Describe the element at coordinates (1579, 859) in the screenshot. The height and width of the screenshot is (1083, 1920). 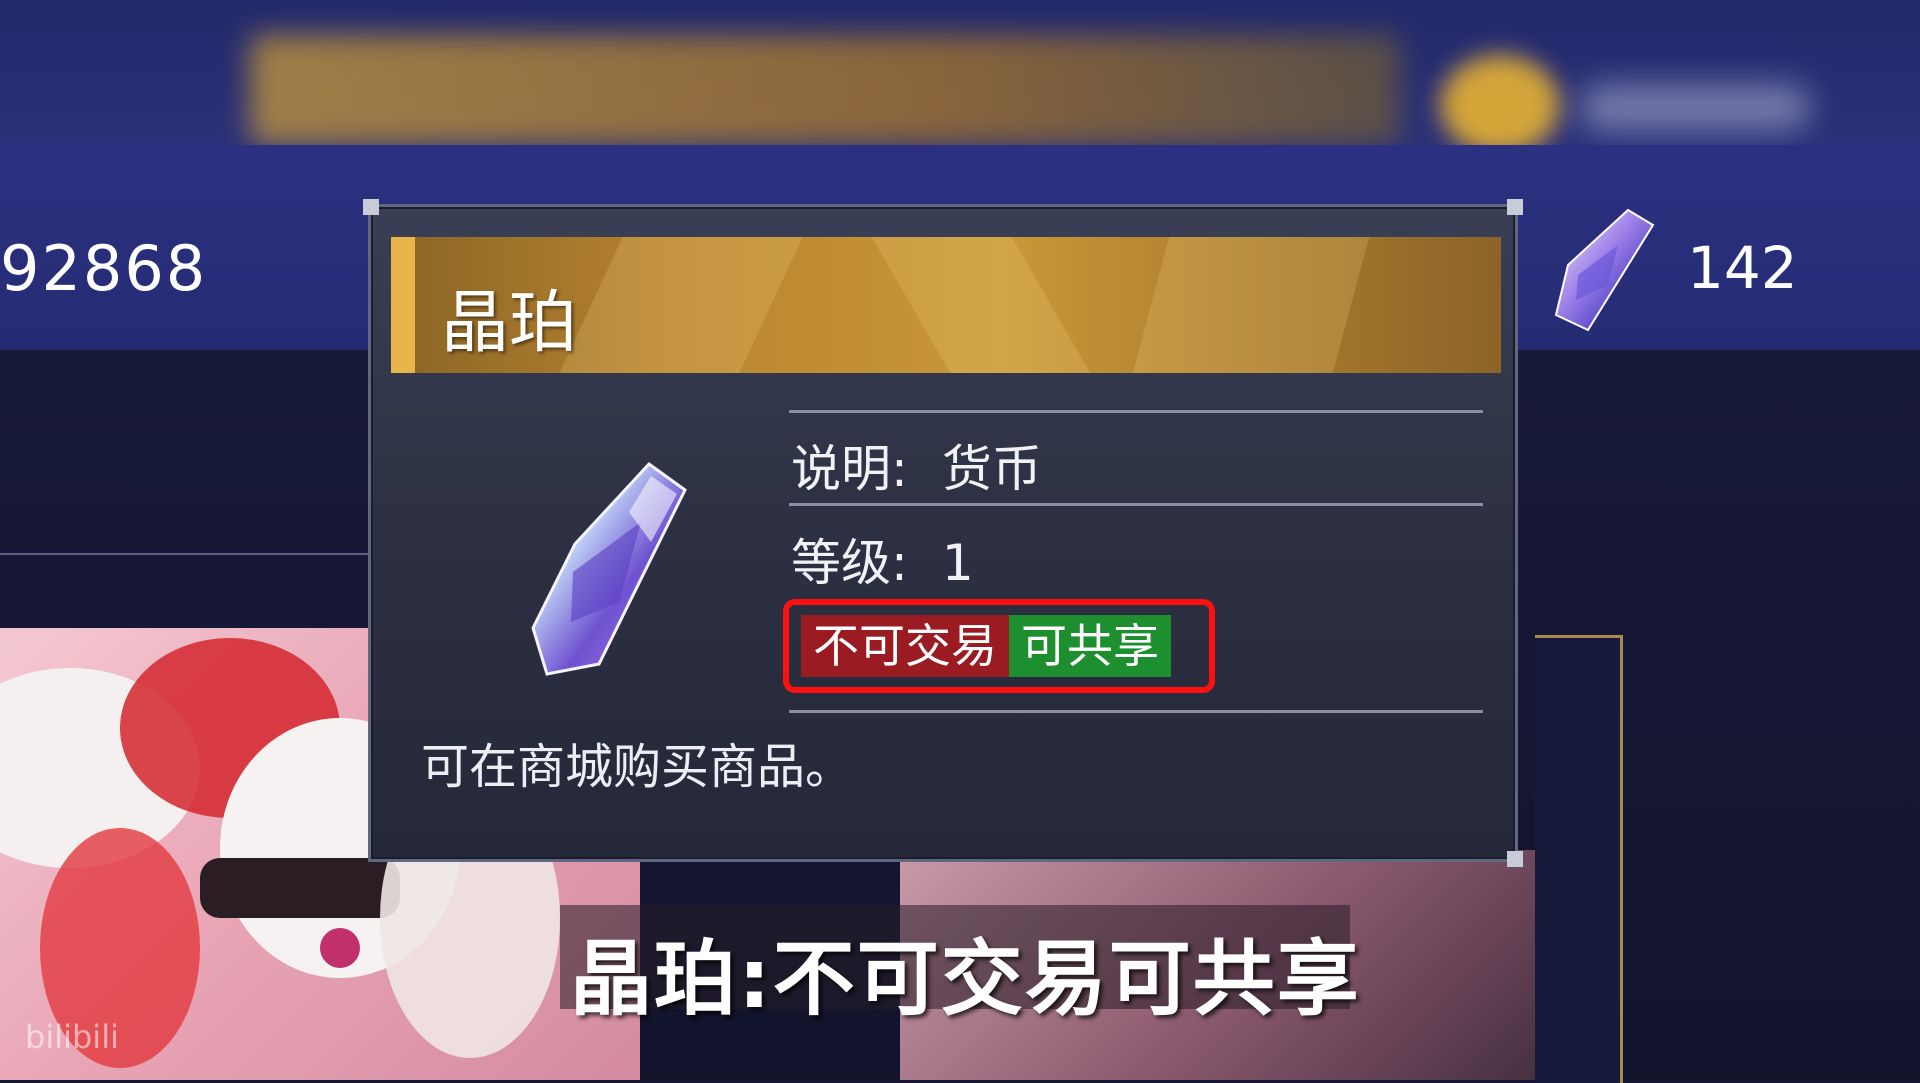
I see `card-frame` at that location.